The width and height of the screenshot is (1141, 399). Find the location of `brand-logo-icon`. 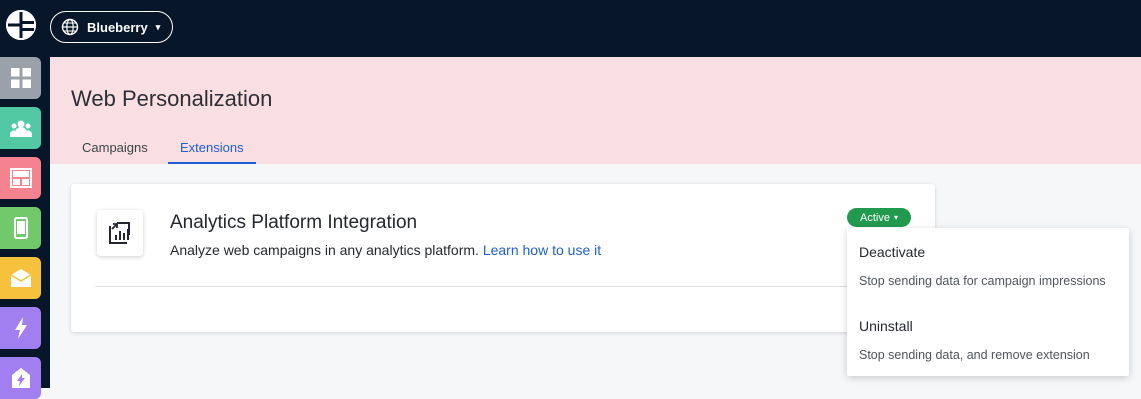

brand-logo-icon is located at coordinates (21, 25).